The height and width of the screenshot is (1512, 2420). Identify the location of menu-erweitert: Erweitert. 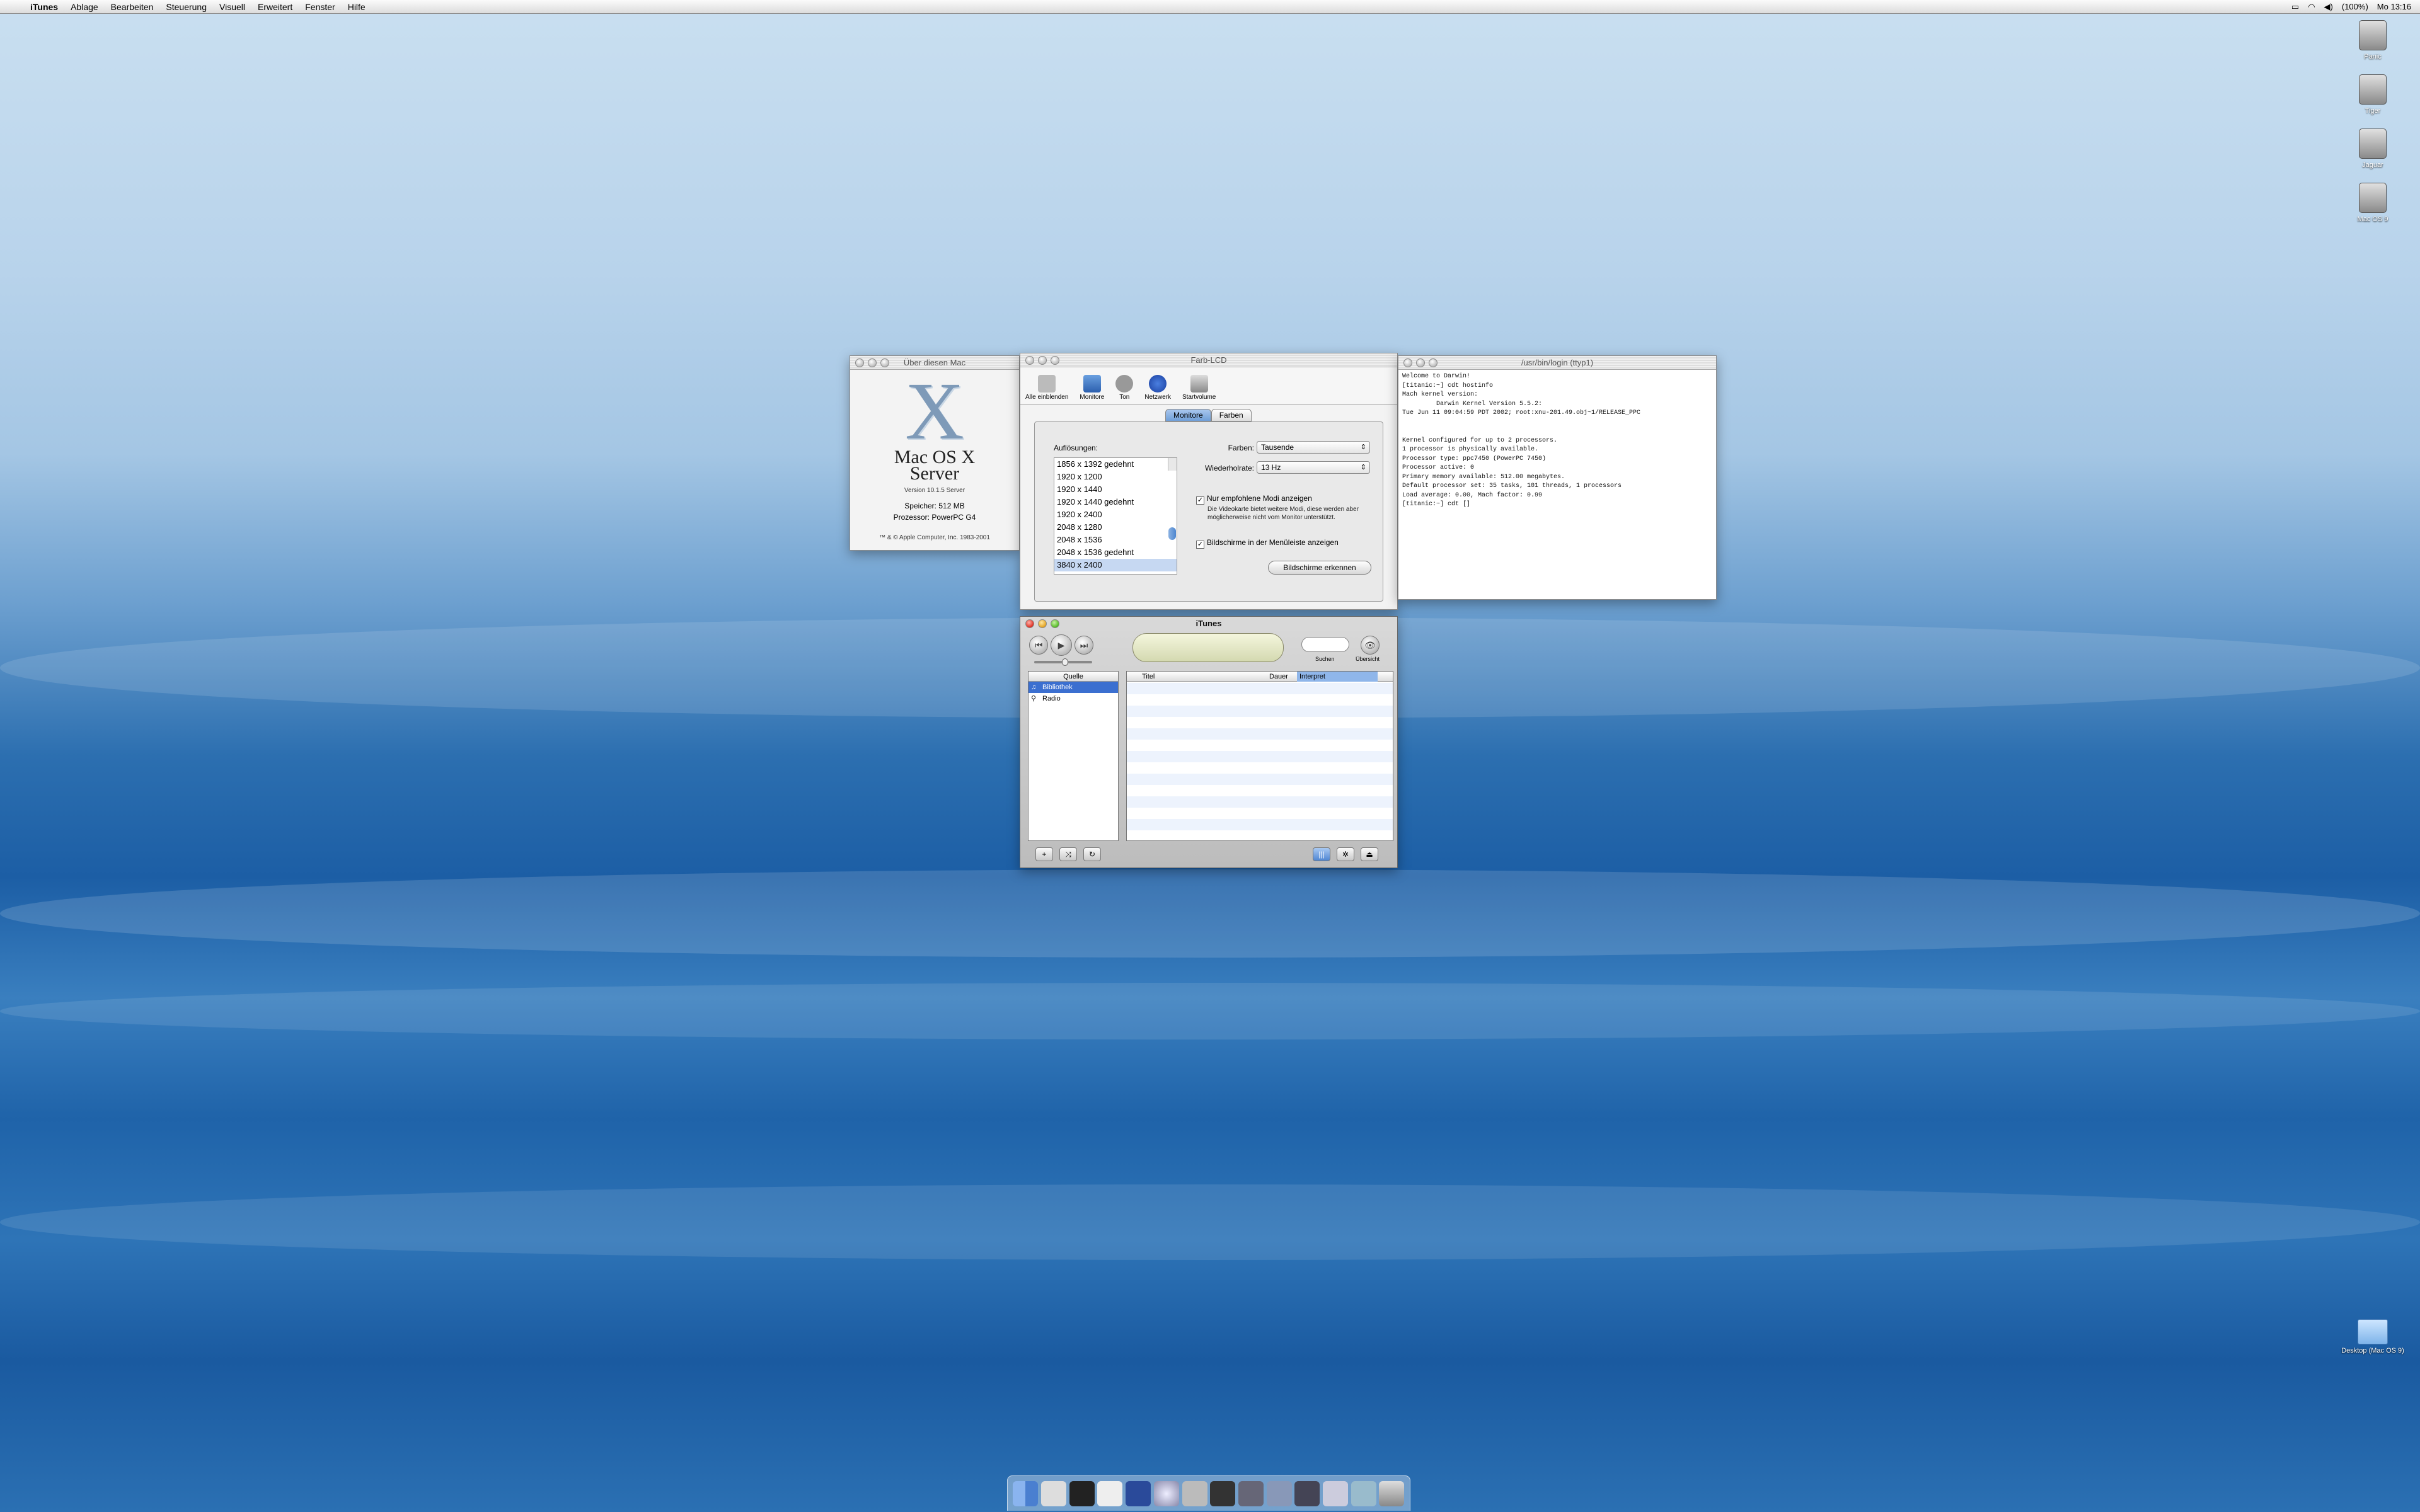
(275, 7).